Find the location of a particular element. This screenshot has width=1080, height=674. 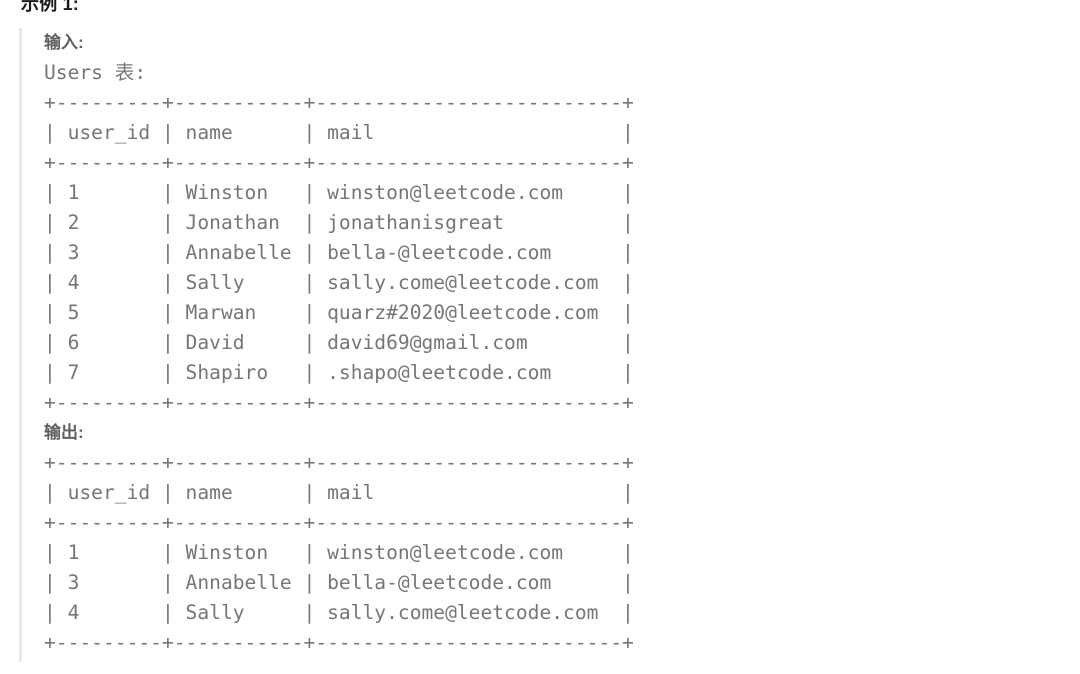

input-table-header-row: | user_id | name | mail | is located at coordinates (339, 132).